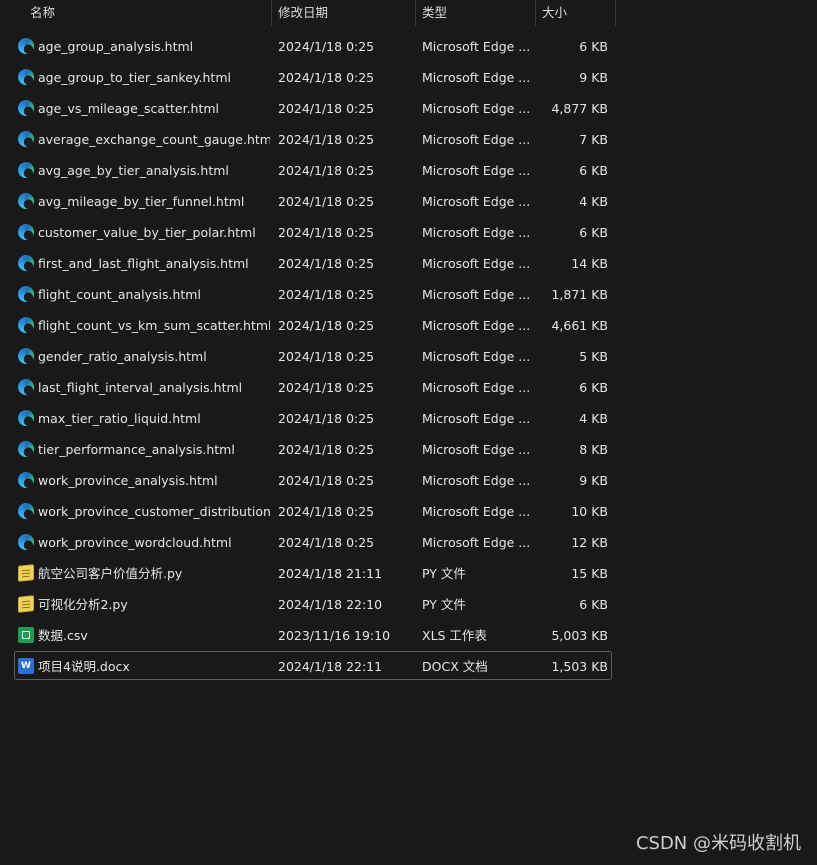 This screenshot has height=865, width=817. Describe the element at coordinates (334, 635) in the screenshot. I see `file-modified-date: 2023/11/16 19:10` at that location.